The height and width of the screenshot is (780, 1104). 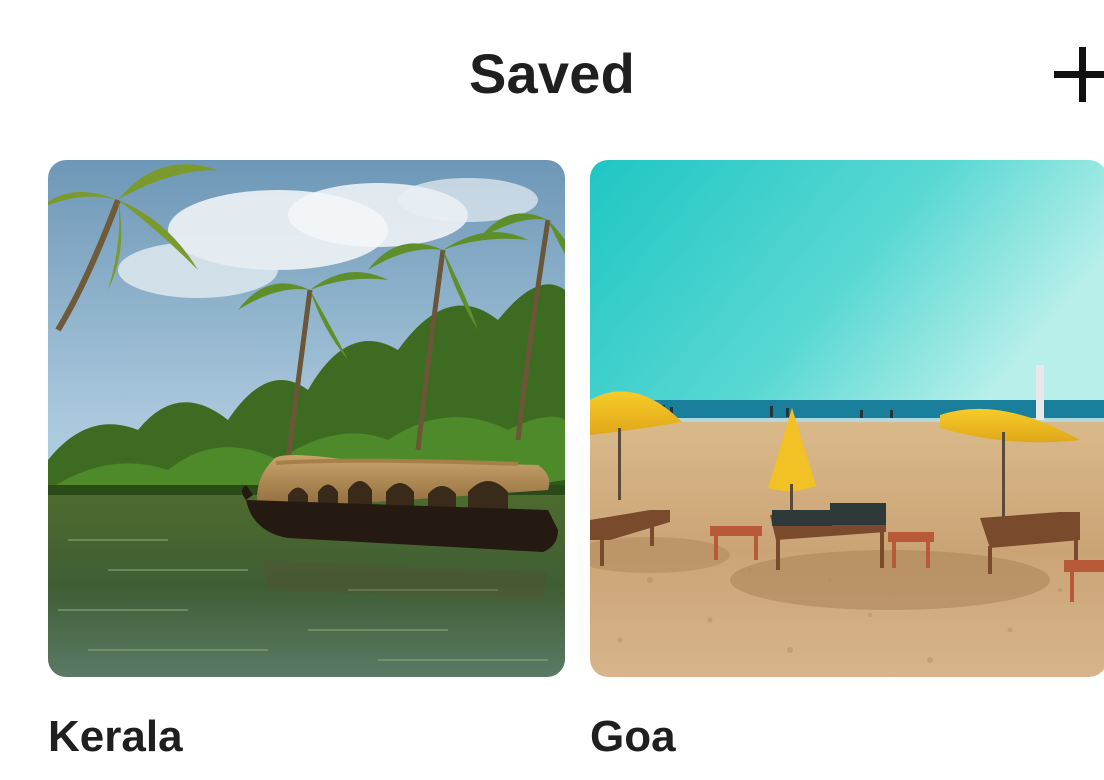 What do you see at coordinates (633, 736) in the screenshot?
I see `destination-title: Goa` at bounding box center [633, 736].